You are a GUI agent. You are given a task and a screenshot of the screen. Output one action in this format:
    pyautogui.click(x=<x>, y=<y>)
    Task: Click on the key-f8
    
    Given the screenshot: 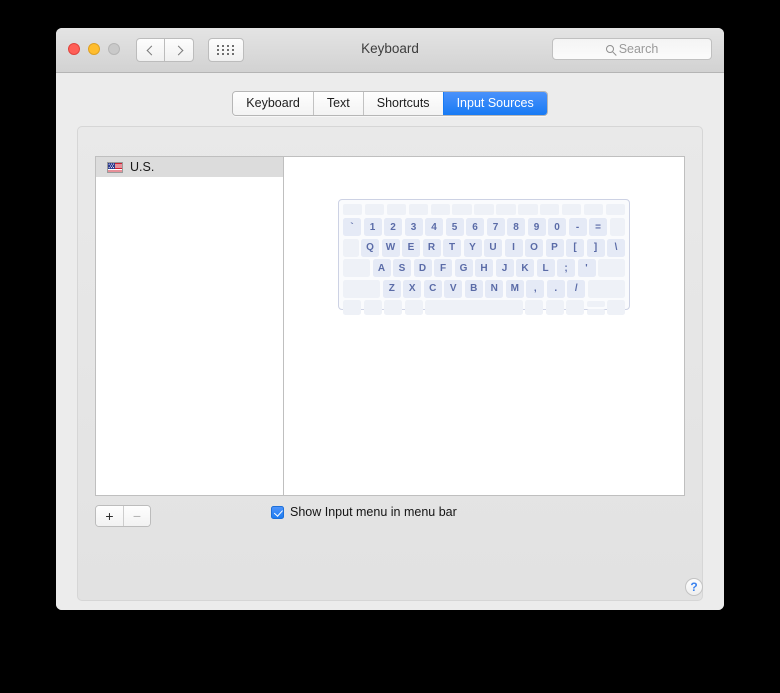 What is the action you would take?
    pyautogui.click(x=528, y=209)
    